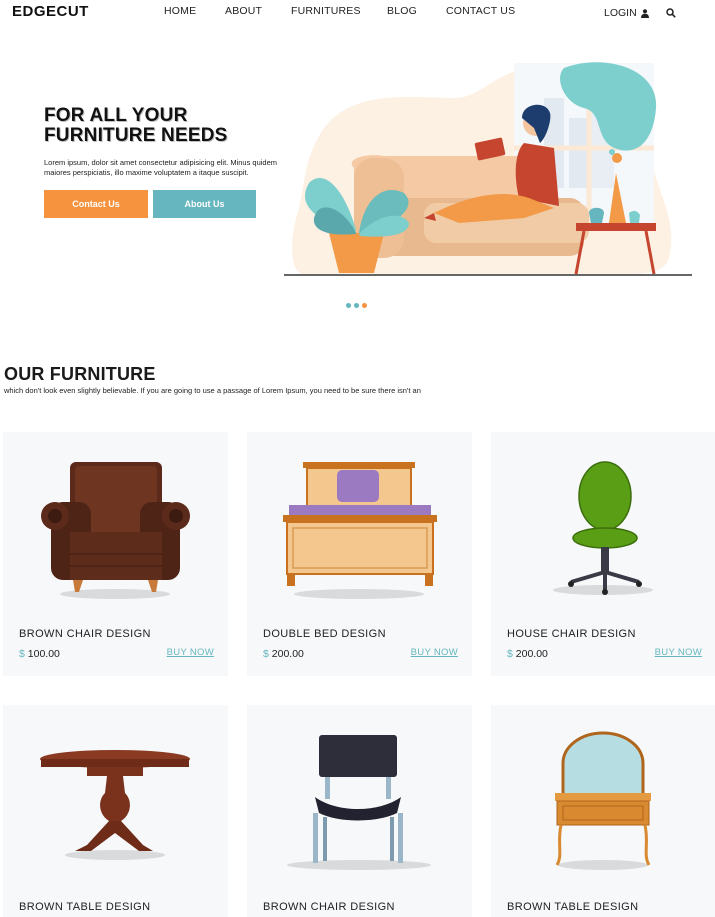 This screenshot has height=917, width=715. I want to click on user-icon, so click(644, 13).